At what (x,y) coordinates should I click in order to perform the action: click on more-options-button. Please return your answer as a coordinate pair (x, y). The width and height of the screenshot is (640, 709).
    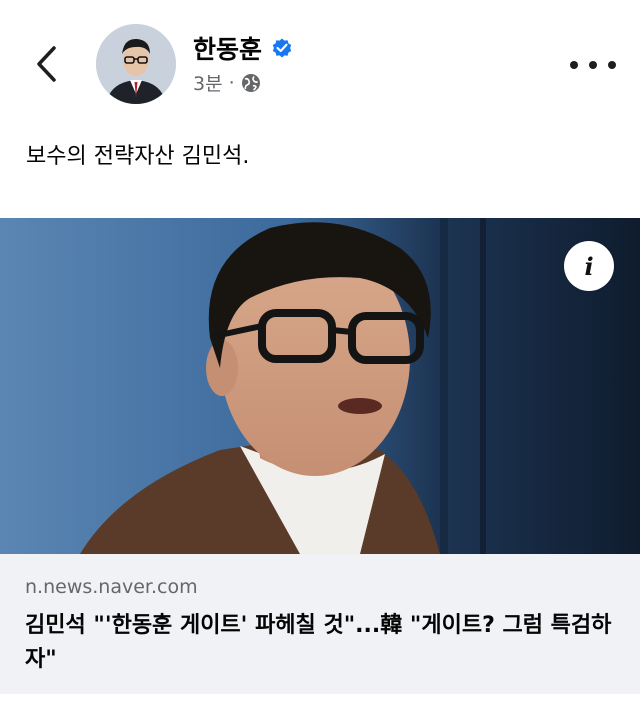
    Looking at the image, I should click on (593, 65).